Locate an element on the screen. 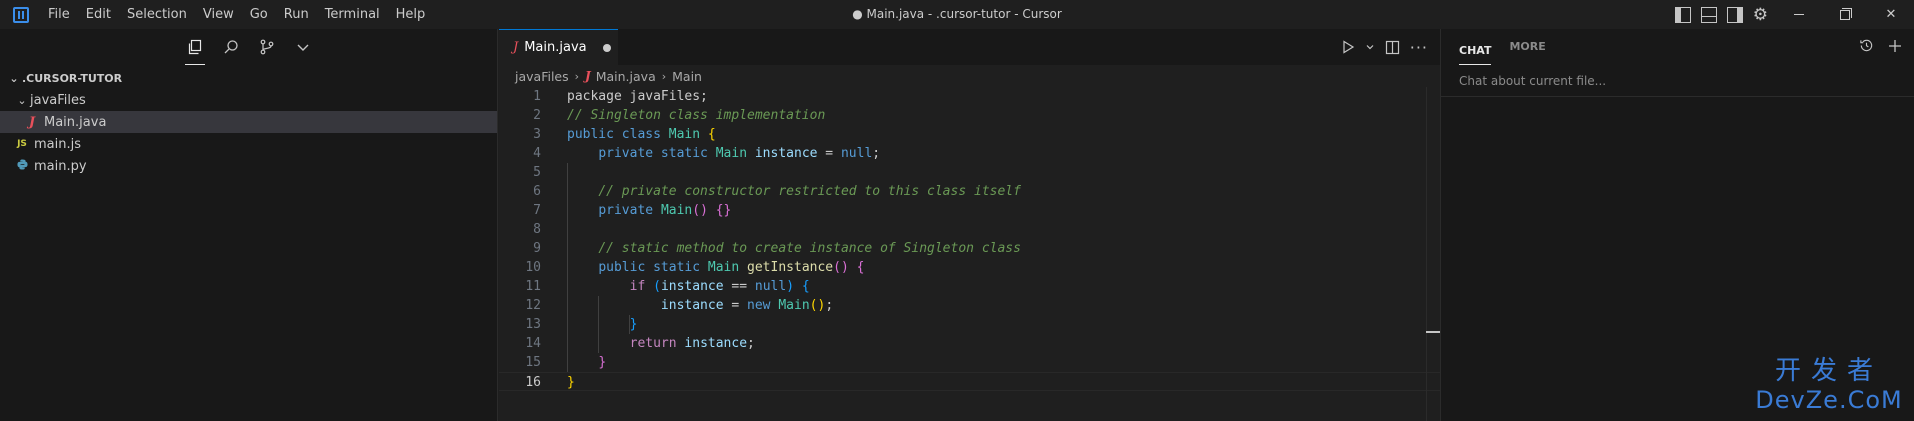 The width and height of the screenshot is (1914, 421). code-text: private Main() {} is located at coordinates (665, 210).